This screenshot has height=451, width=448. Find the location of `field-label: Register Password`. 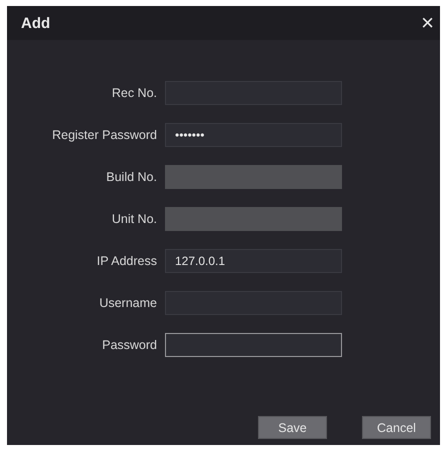

field-label: Register Password is located at coordinates (104, 135).